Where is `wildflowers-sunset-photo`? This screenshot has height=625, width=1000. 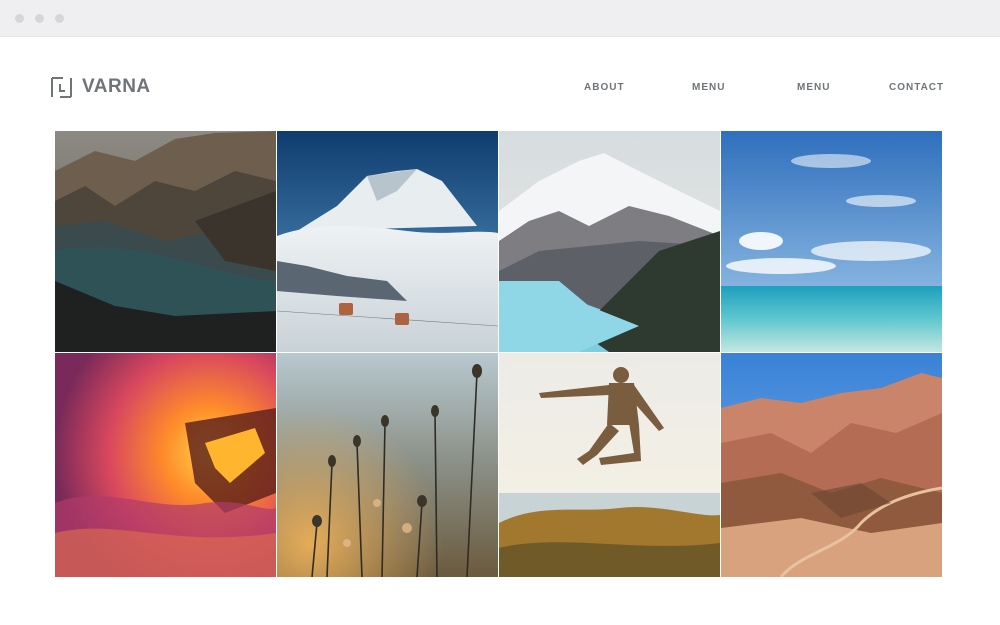 wildflowers-sunset-photo is located at coordinates (387, 465).